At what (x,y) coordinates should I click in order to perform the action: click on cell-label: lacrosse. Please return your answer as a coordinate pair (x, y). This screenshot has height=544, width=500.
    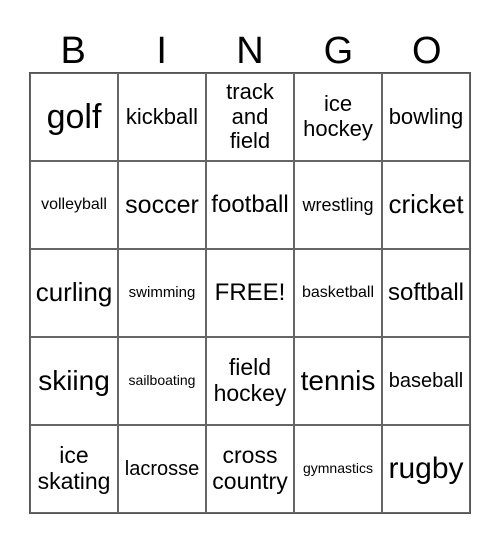
    Looking at the image, I should click on (162, 468).